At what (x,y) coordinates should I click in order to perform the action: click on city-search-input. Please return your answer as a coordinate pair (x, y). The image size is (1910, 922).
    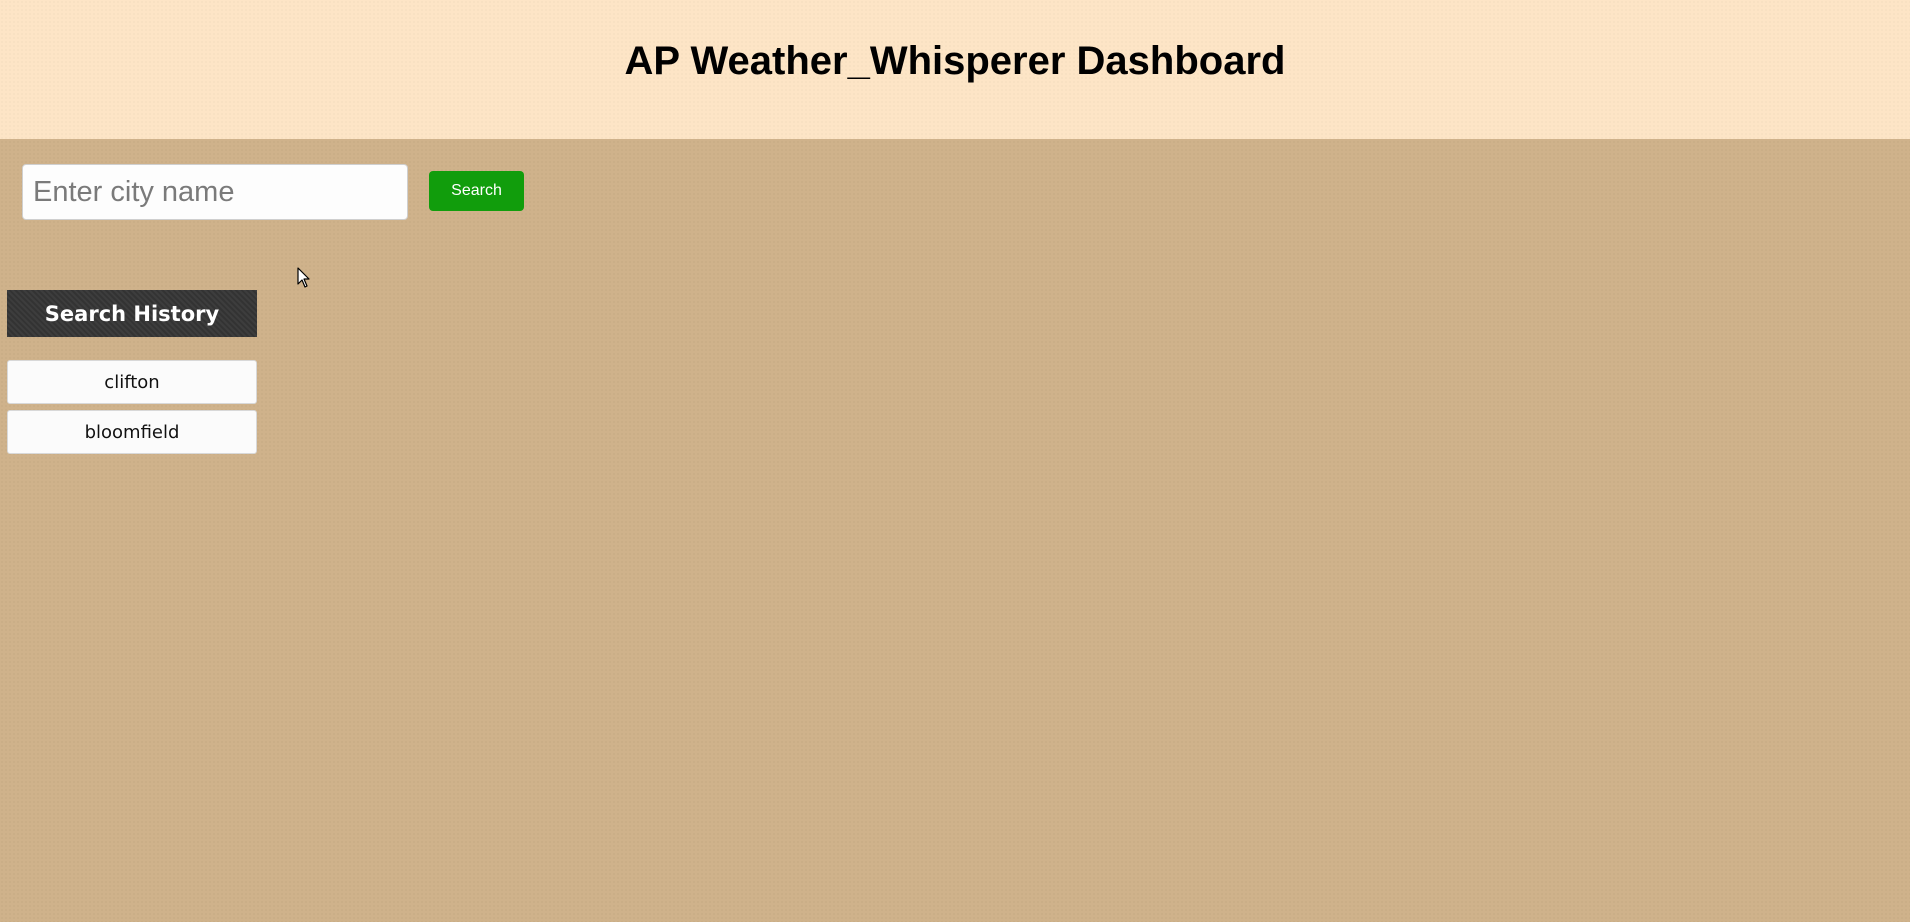
    Looking at the image, I should click on (215, 192).